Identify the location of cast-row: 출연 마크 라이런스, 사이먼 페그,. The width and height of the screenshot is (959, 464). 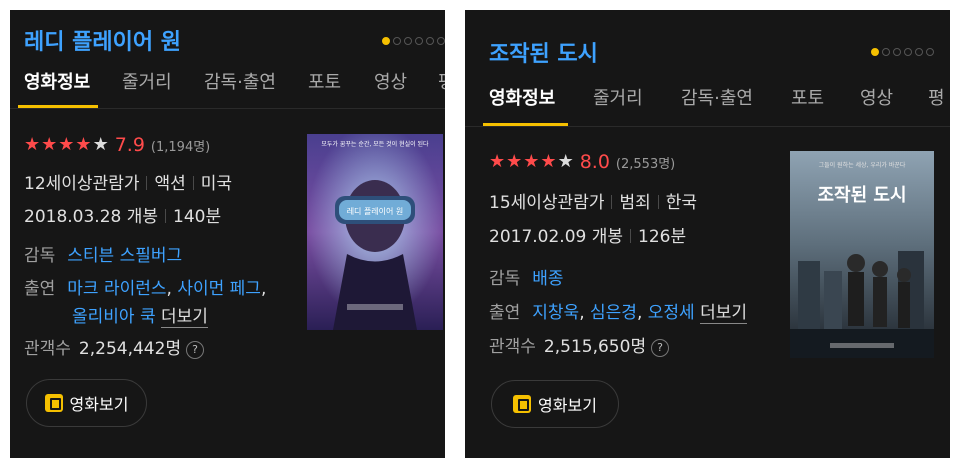
(145, 289).